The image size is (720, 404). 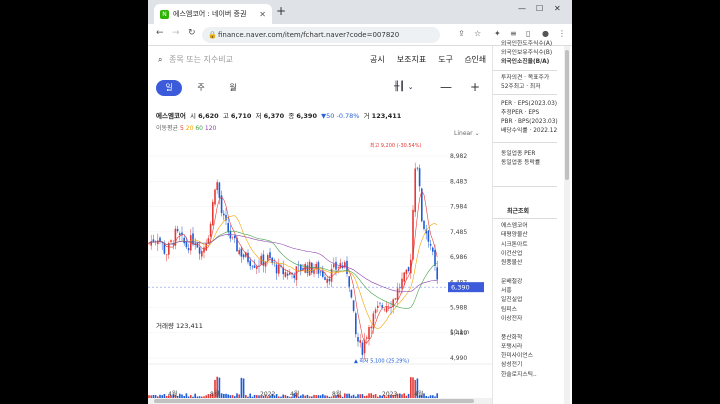 I want to click on foreign-ownership-list: 외국인한도주식수(A) 외국인보유주식수(B) 외국인소진율(B/A), so click(x=527, y=53).